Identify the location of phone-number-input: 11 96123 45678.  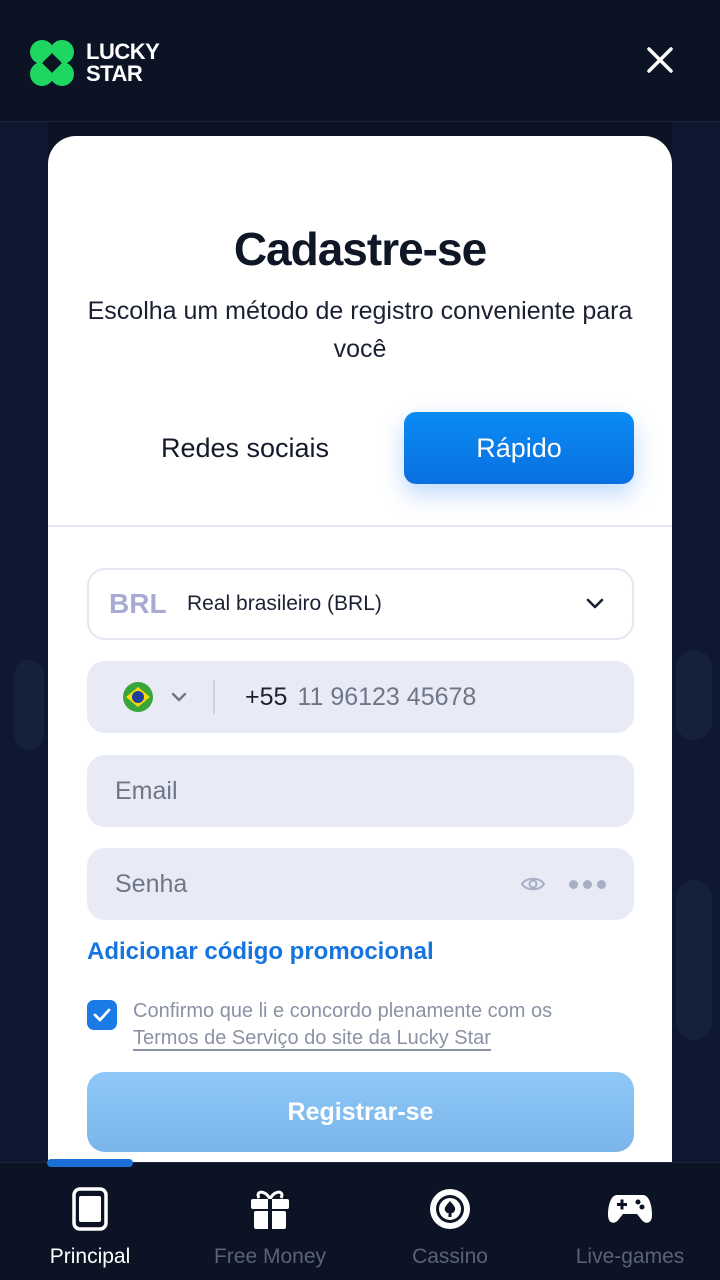
(386, 697).